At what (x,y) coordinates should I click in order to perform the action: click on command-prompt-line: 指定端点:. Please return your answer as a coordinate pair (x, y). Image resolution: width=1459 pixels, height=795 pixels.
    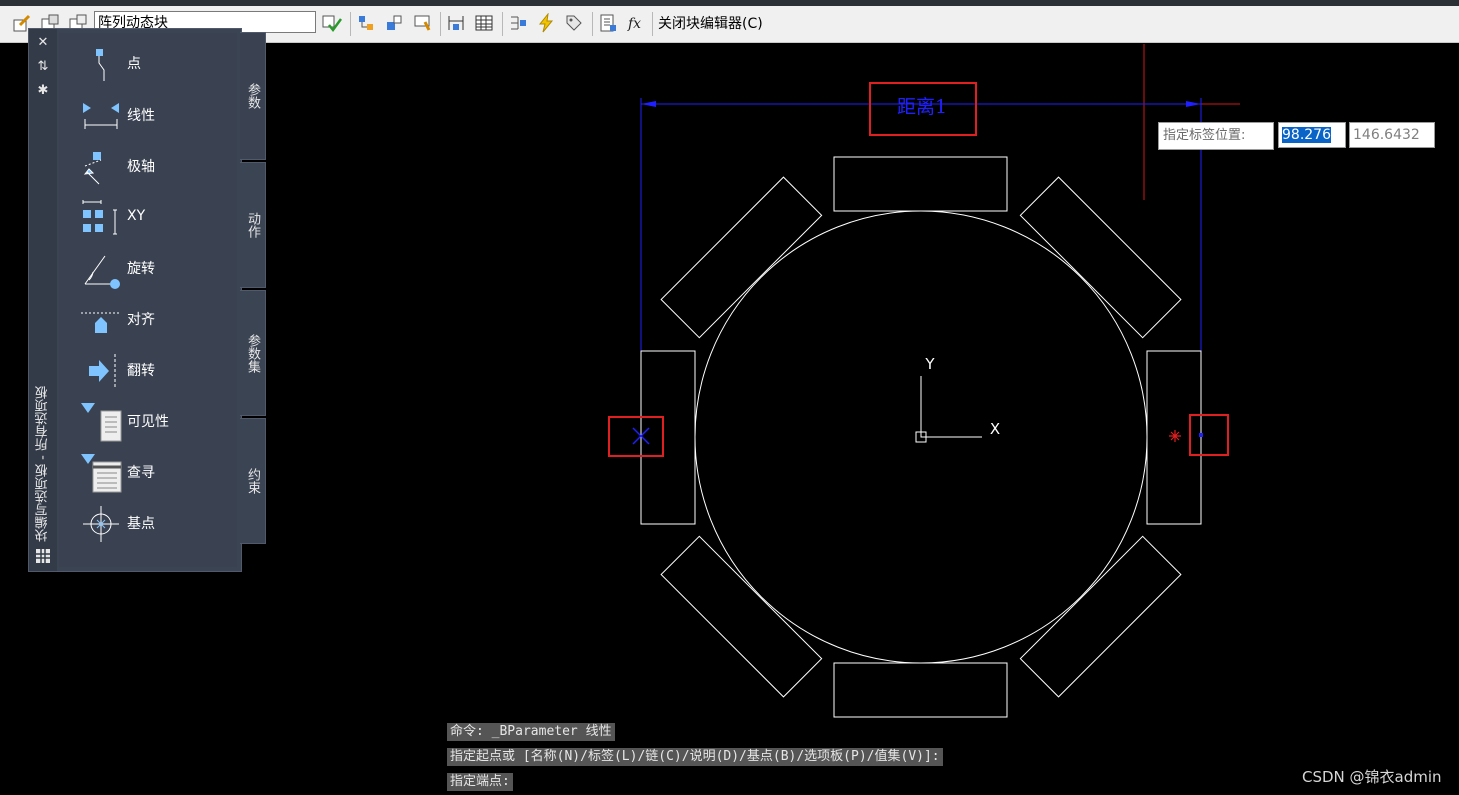
    Looking at the image, I should click on (480, 782).